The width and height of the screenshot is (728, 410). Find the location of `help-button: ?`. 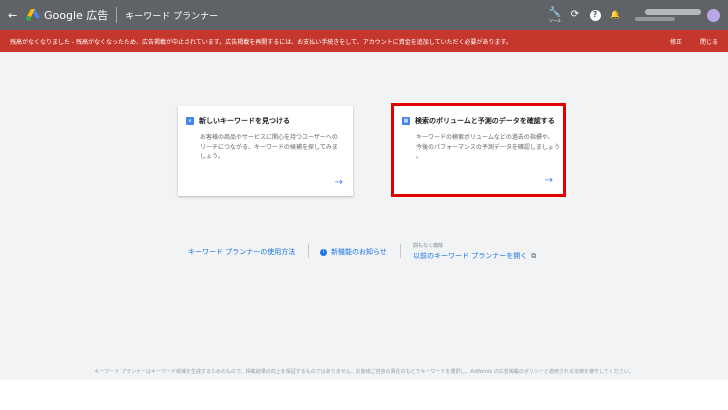

help-button: ? is located at coordinates (595, 15).